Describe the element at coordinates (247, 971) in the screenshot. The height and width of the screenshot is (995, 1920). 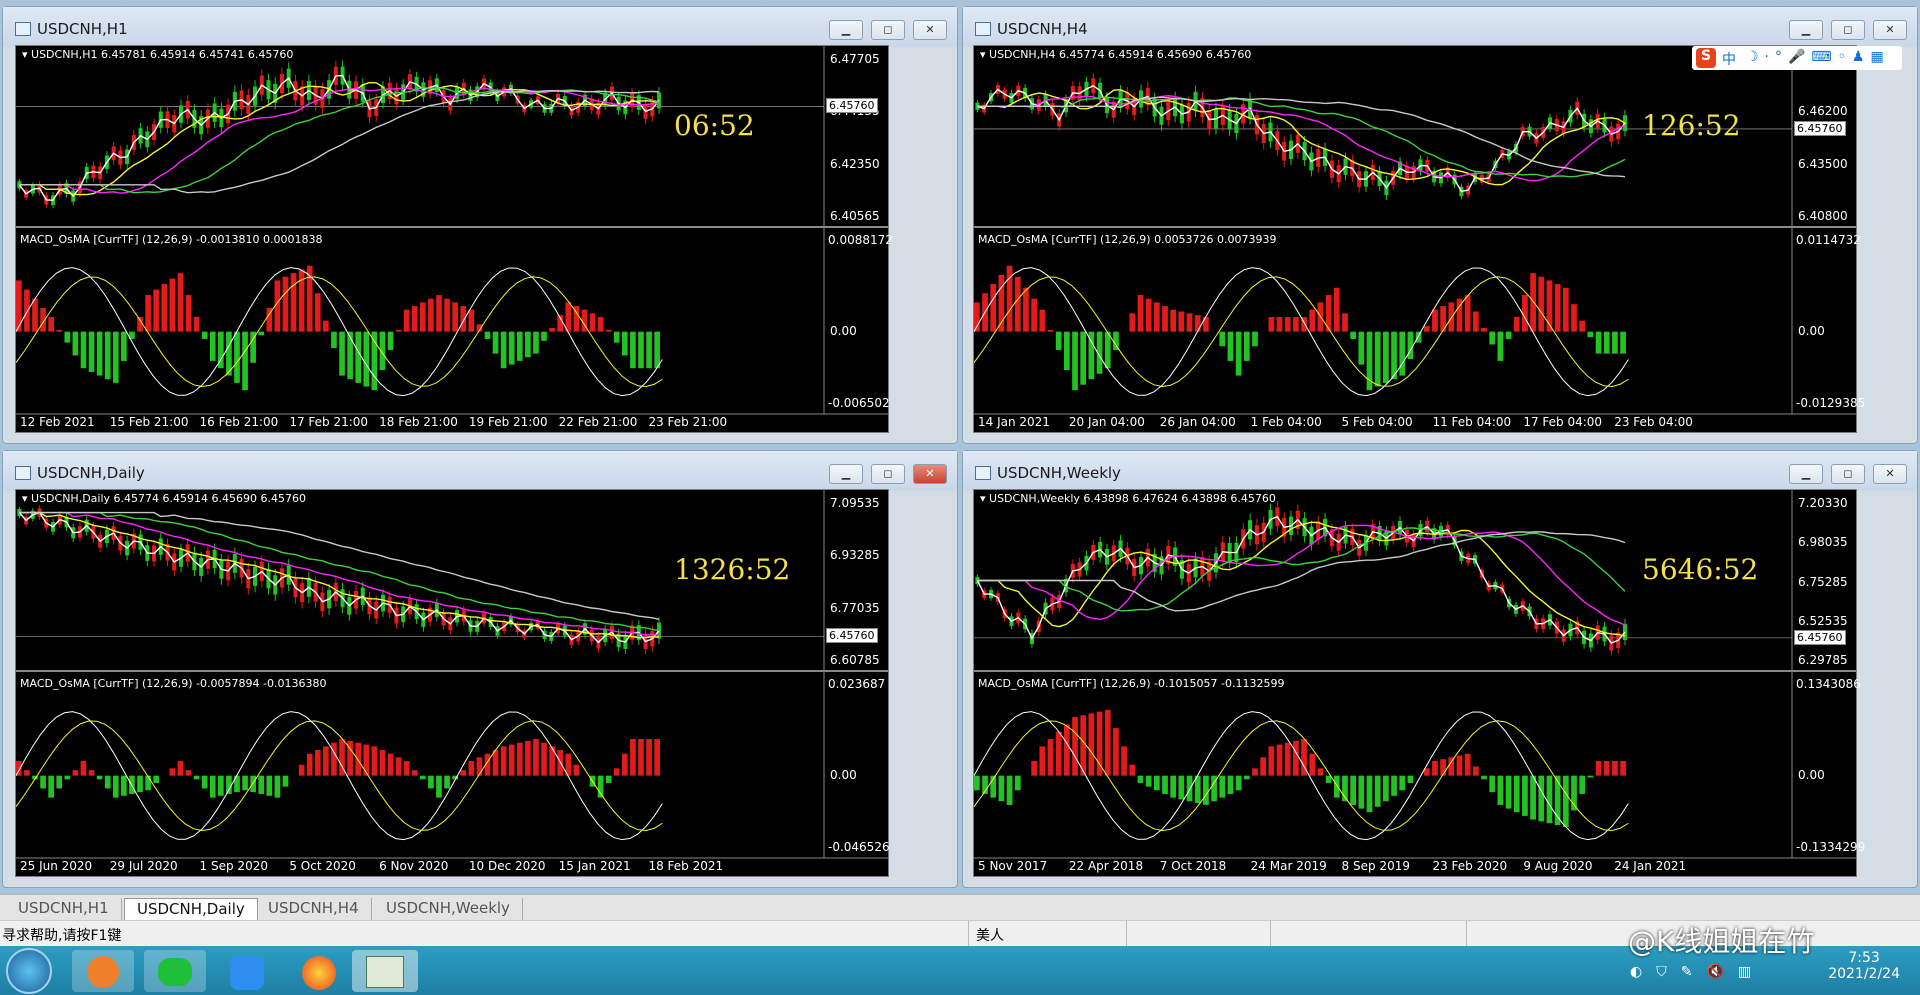
I see `app-icon-notes` at that location.